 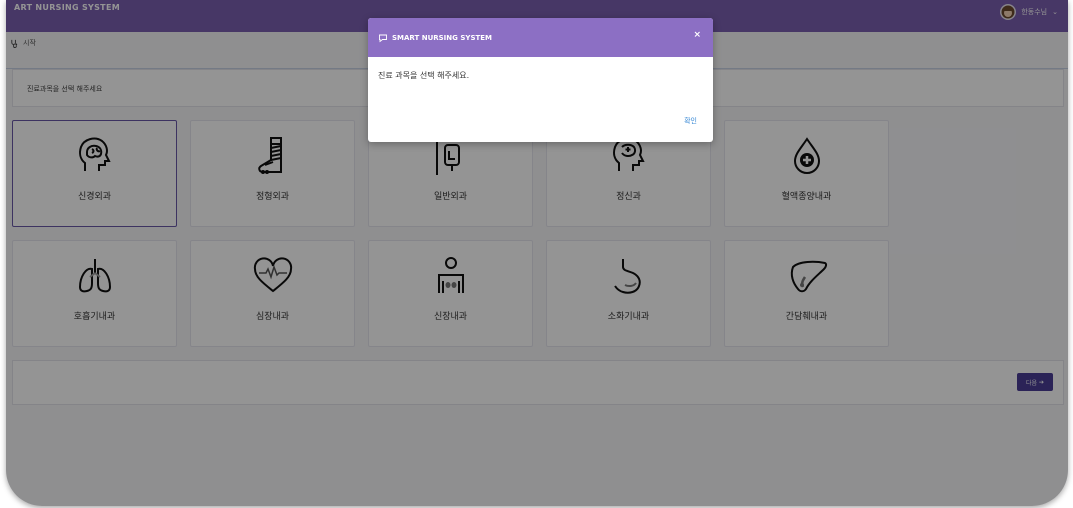 I want to click on chat-bubble-icon, so click(x=383, y=38).